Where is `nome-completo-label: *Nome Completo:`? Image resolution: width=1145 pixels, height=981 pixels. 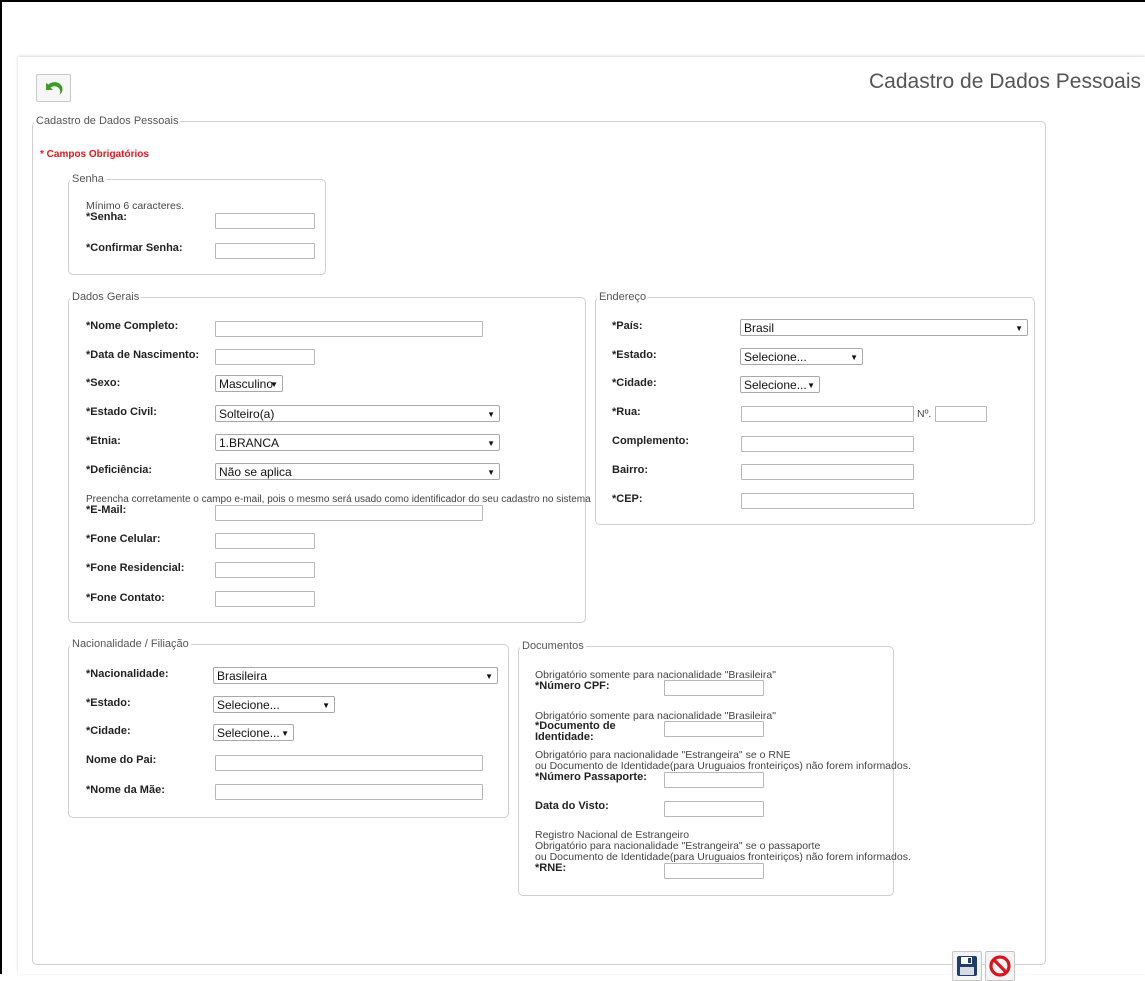
nome-completo-label: *Nome Completo: is located at coordinates (132, 326).